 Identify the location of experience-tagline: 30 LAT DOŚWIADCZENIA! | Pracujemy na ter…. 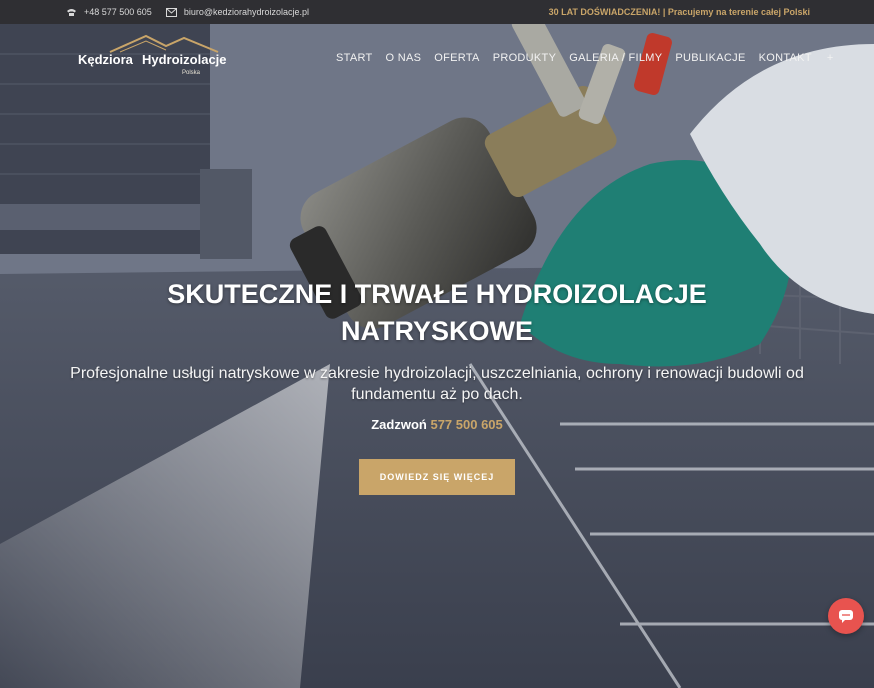
(679, 12).